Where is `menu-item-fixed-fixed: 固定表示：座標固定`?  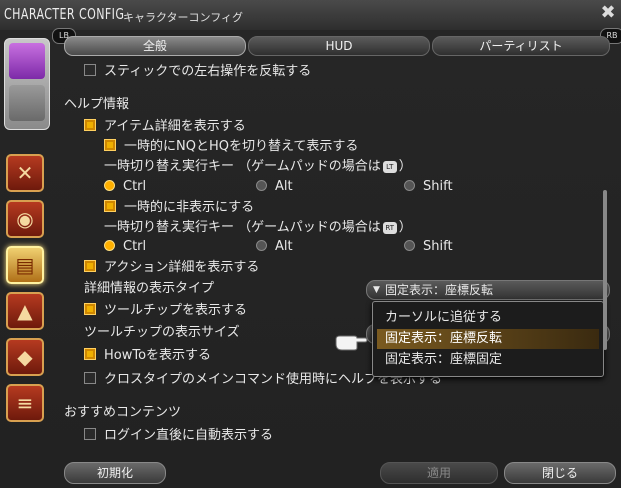
menu-item-fixed-fixed: 固定表示：座標固定 is located at coordinates (491, 360).